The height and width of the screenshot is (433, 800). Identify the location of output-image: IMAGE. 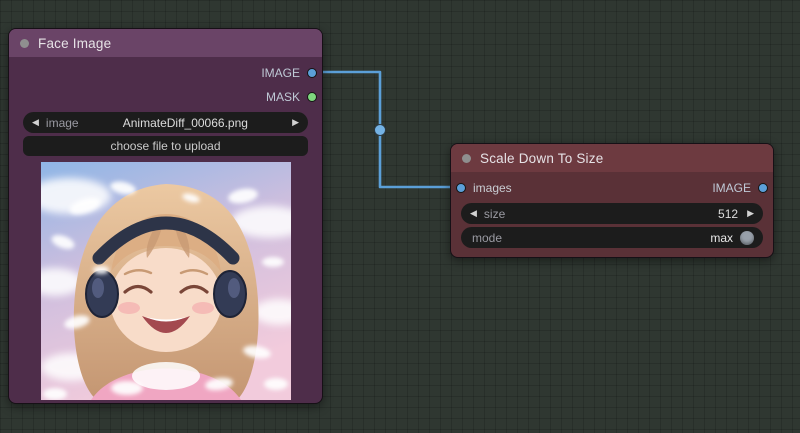
(740, 188).